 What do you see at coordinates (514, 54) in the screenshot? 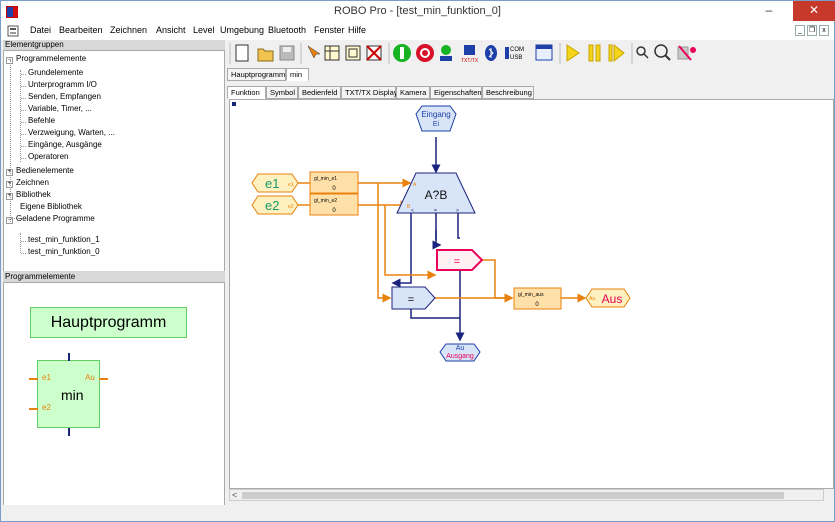
I see `com-usb-icon: COM USB` at bounding box center [514, 54].